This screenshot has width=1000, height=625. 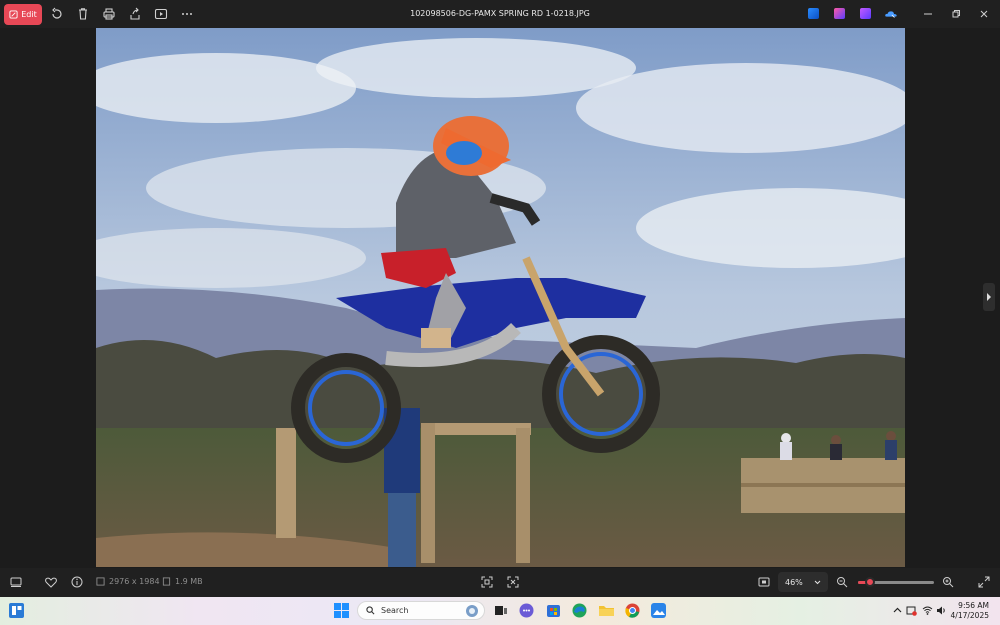 I want to click on photos-app-icon, so click(x=658, y=610).